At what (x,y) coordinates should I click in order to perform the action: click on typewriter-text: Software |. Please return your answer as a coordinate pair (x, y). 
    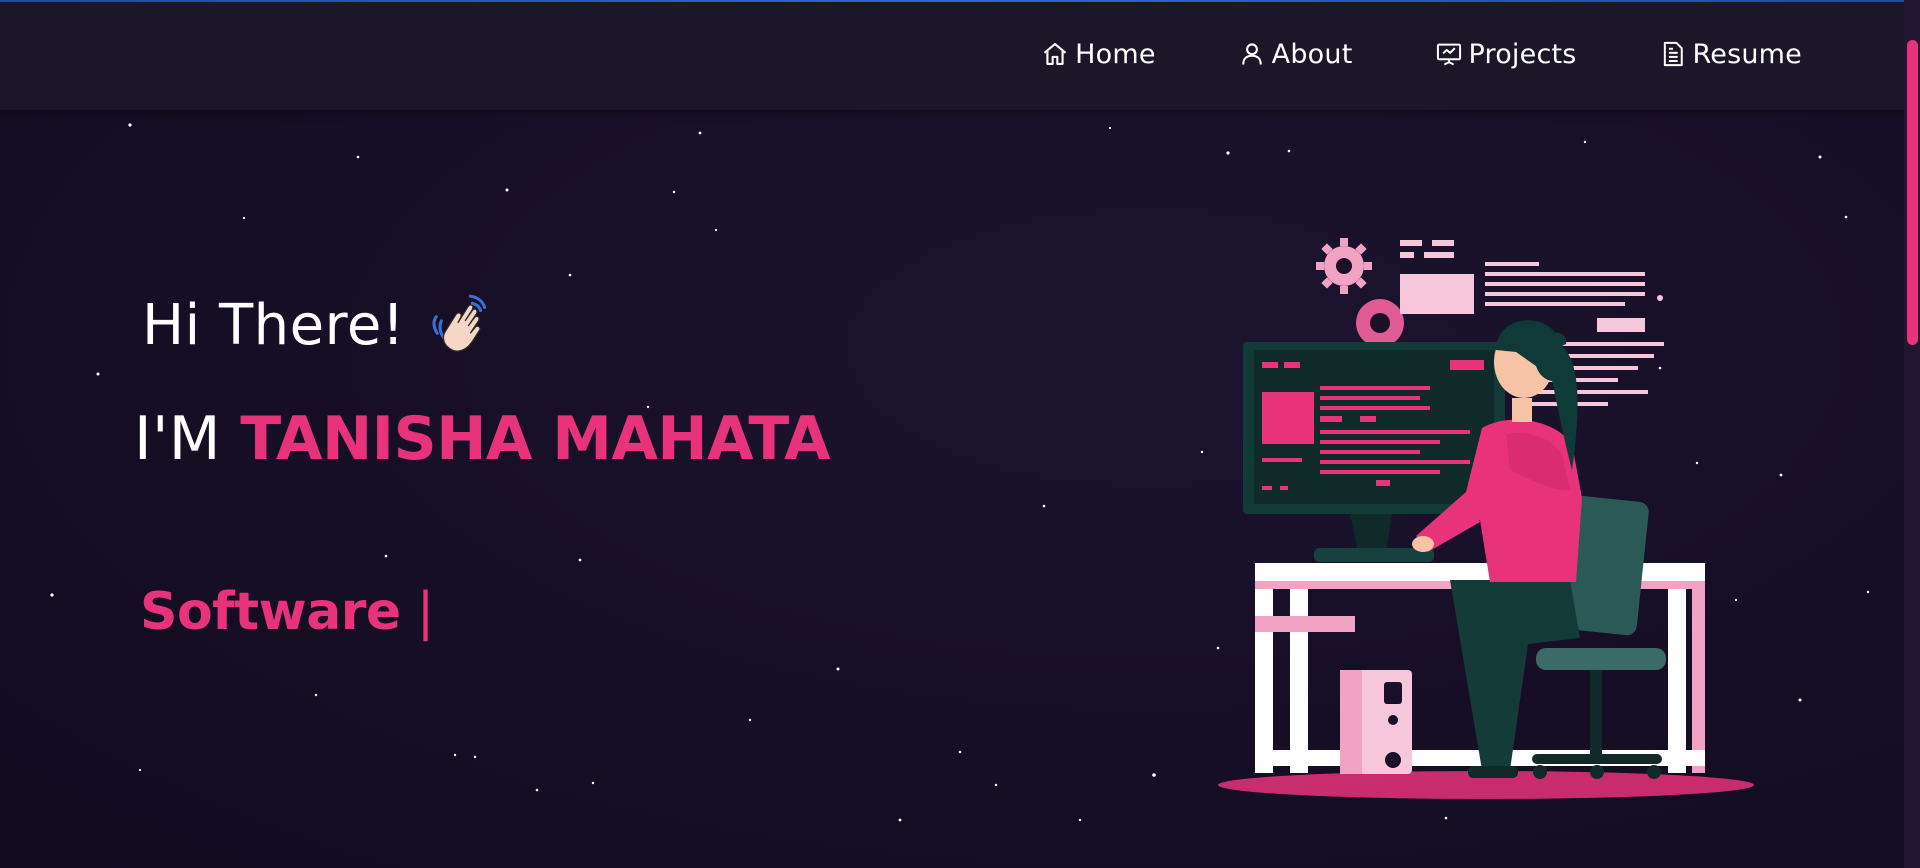
    Looking at the image, I should click on (287, 612).